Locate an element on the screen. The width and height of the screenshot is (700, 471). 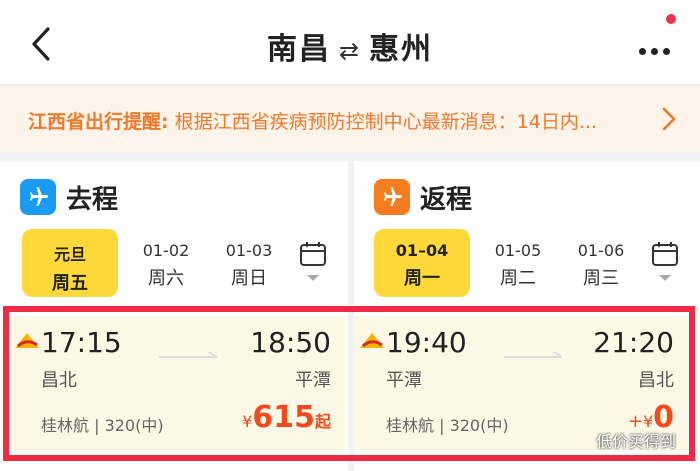
route-title: 南昌 ⇄ 惠州 is located at coordinates (350, 46).